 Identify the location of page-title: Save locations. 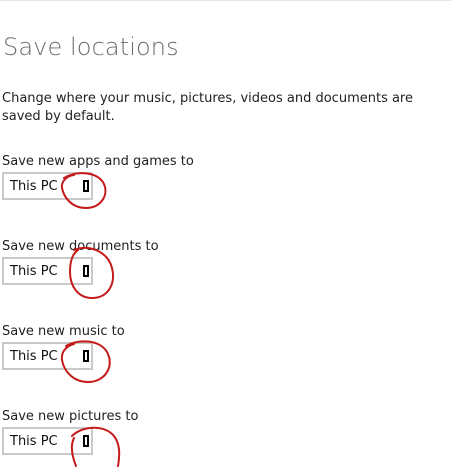
(91, 47).